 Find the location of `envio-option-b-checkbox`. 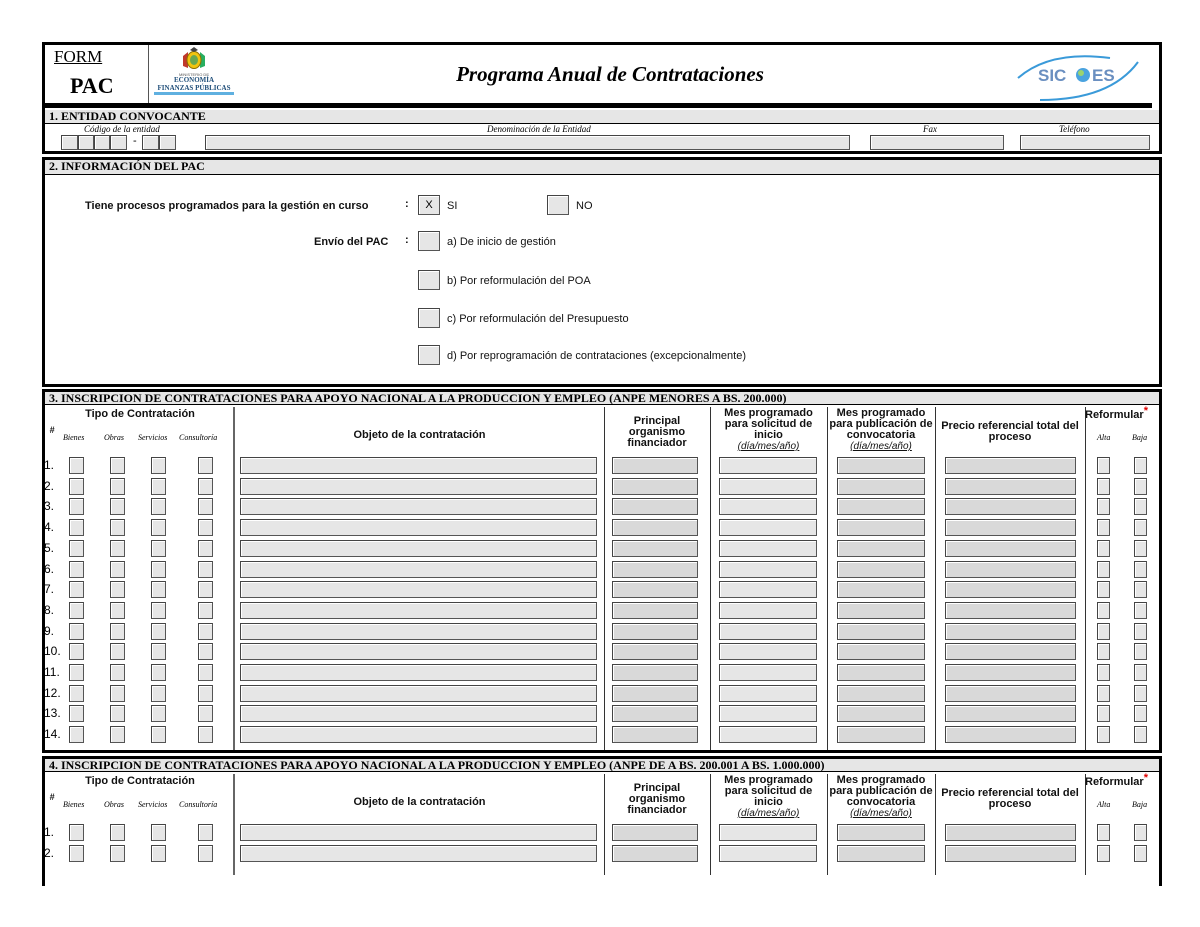

envio-option-b-checkbox is located at coordinates (429, 280).